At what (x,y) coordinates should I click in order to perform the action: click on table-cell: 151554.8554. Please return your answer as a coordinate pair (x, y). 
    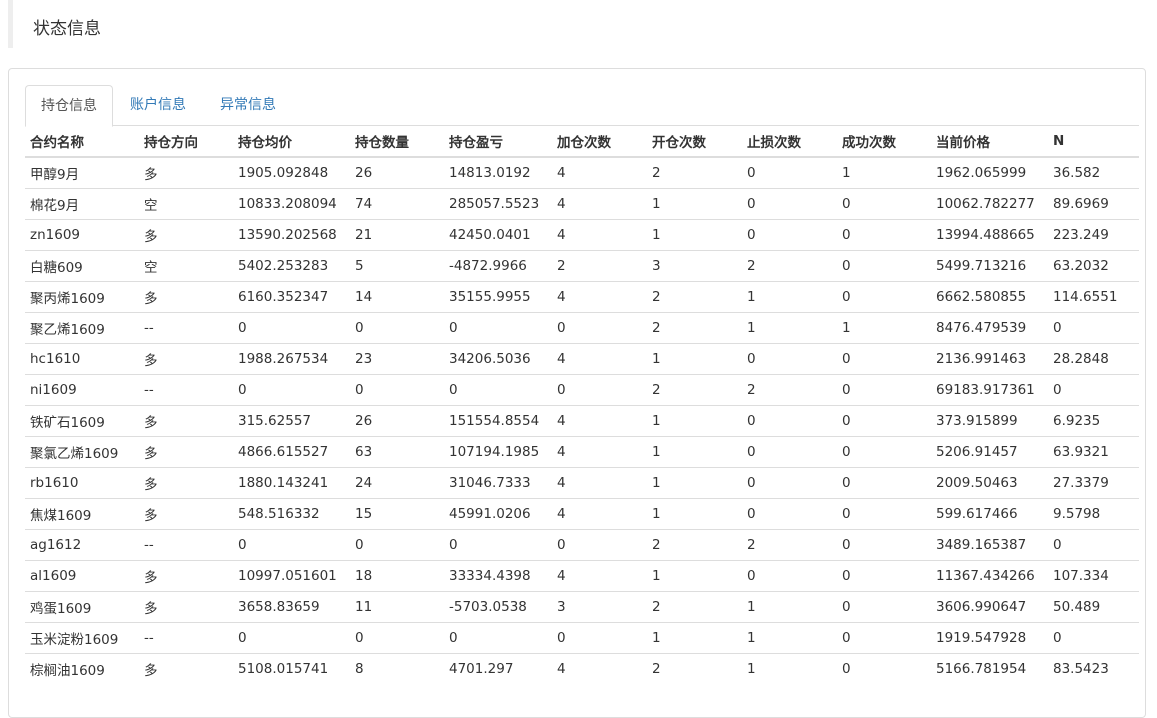
    Looking at the image, I should click on (498, 421).